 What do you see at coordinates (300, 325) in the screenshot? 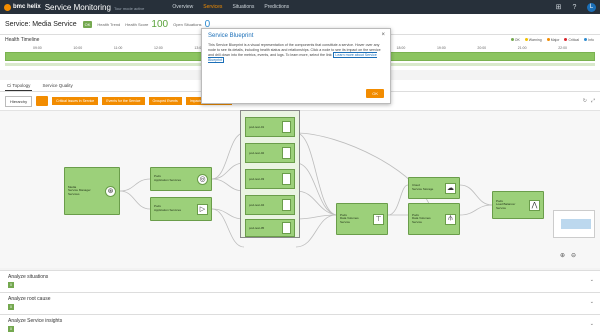
I see `panel-insights: Analyze Service insights 0 ⌄` at bounding box center [300, 325].